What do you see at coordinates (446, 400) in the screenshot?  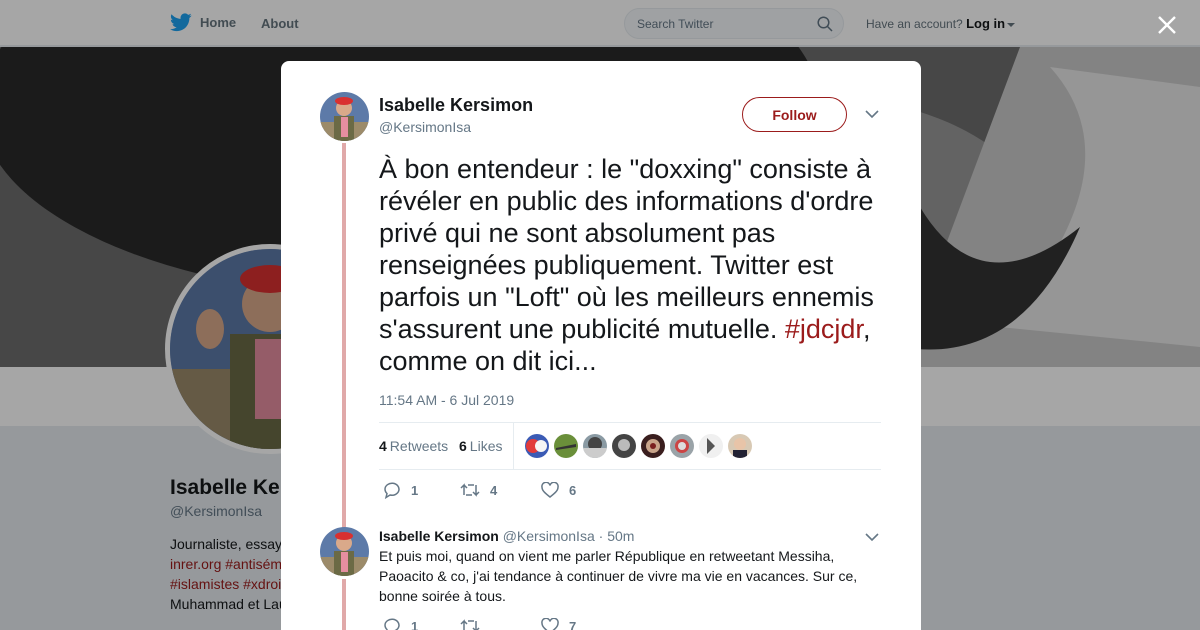 I see `tweet-timestamp: 11:54 AM - 6 Jul 2019` at bounding box center [446, 400].